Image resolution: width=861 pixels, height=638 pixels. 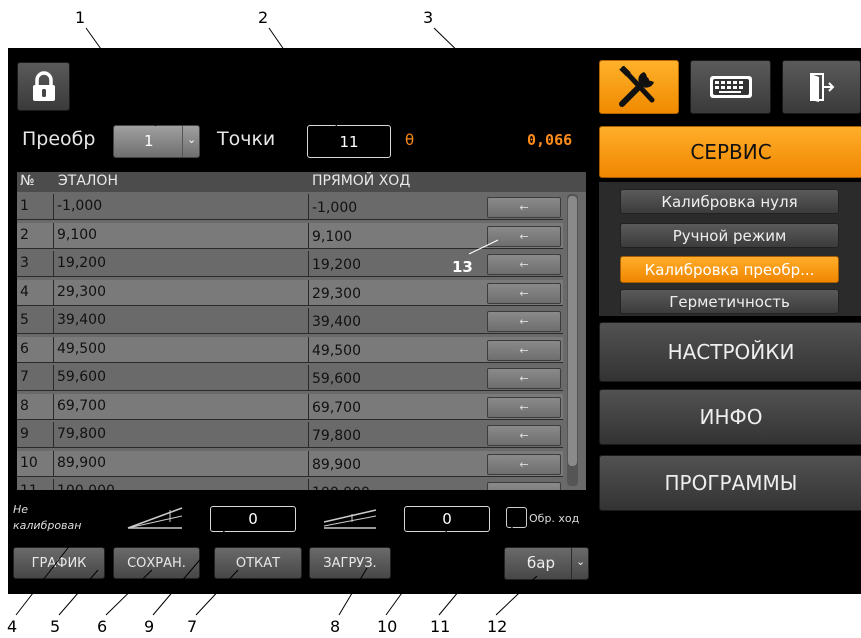 I want to click on row-direct: 79,800, so click(x=336, y=436).